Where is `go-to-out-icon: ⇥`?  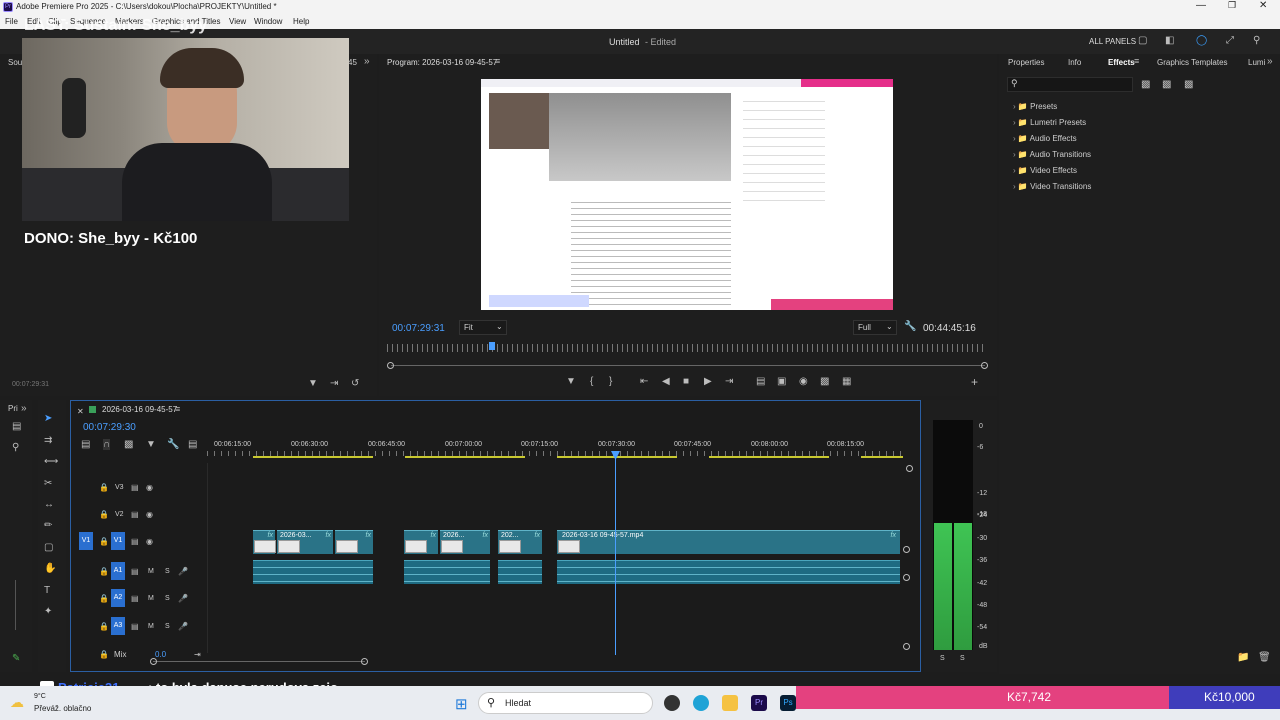 go-to-out-icon: ⇥ is located at coordinates (729, 381).